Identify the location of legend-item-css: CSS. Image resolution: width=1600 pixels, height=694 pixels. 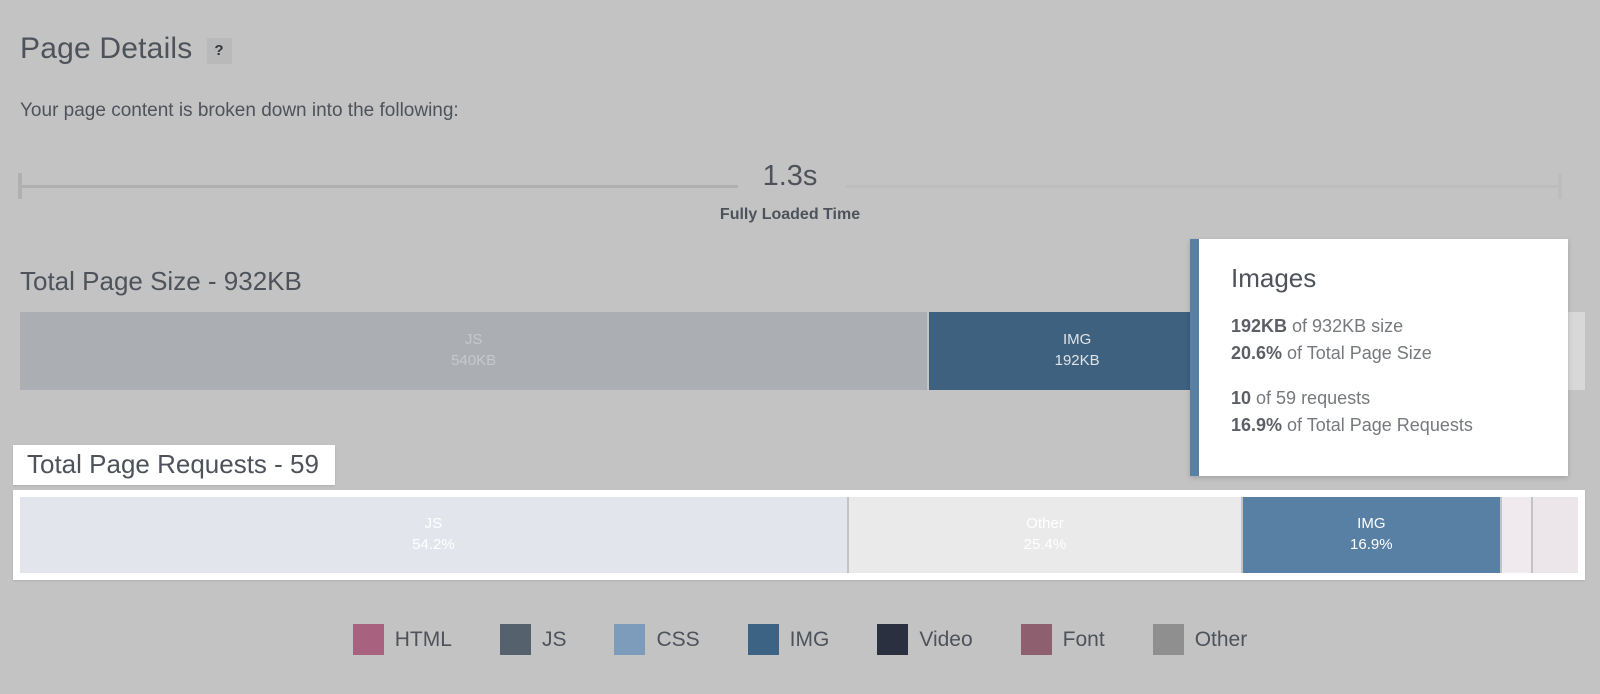
(657, 639).